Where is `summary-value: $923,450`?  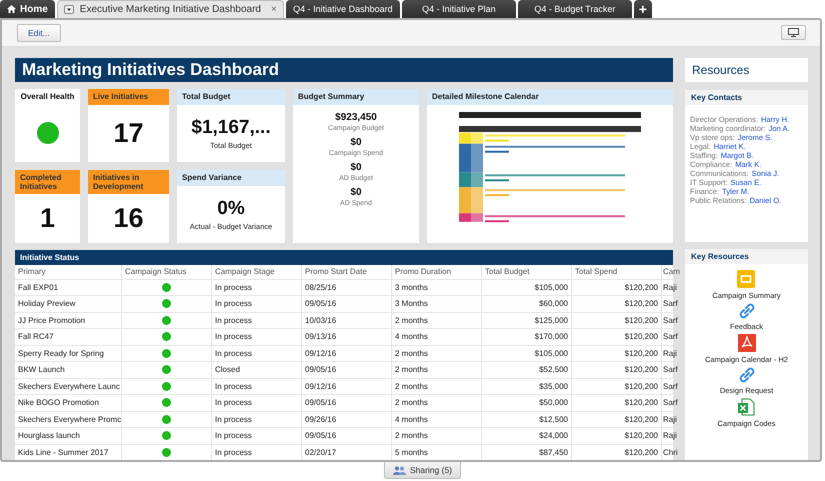 summary-value: $923,450 is located at coordinates (356, 117).